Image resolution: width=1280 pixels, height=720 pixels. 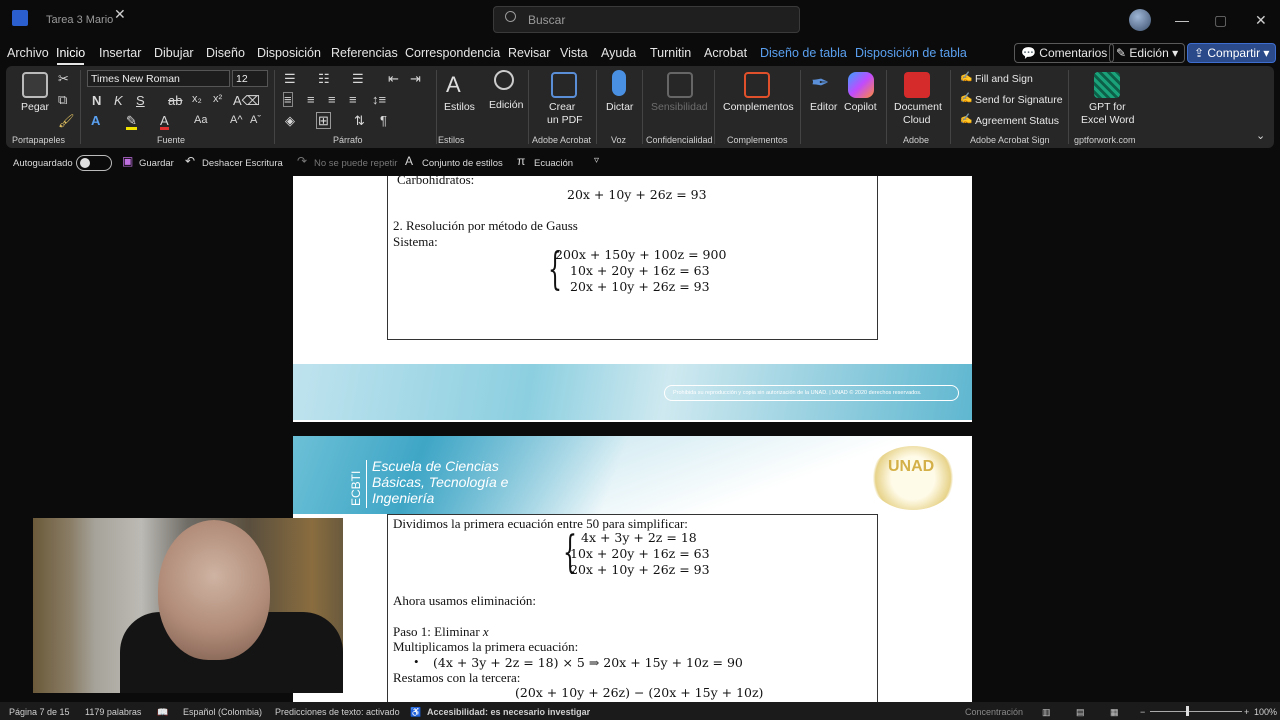 What do you see at coordinates (288, 99) in the screenshot?
I see `align-left-icon: ≡` at bounding box center [288, 99].